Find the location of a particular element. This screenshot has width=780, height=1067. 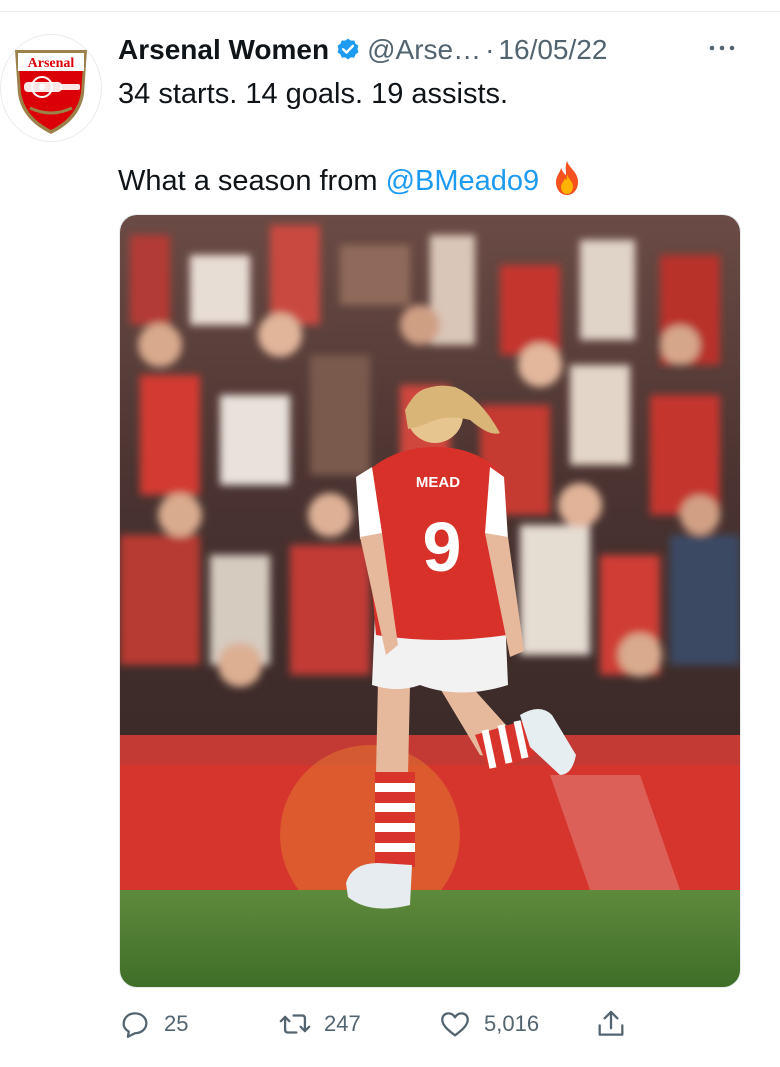

retweet-button: 247 is located at coordinates (319, 1024).